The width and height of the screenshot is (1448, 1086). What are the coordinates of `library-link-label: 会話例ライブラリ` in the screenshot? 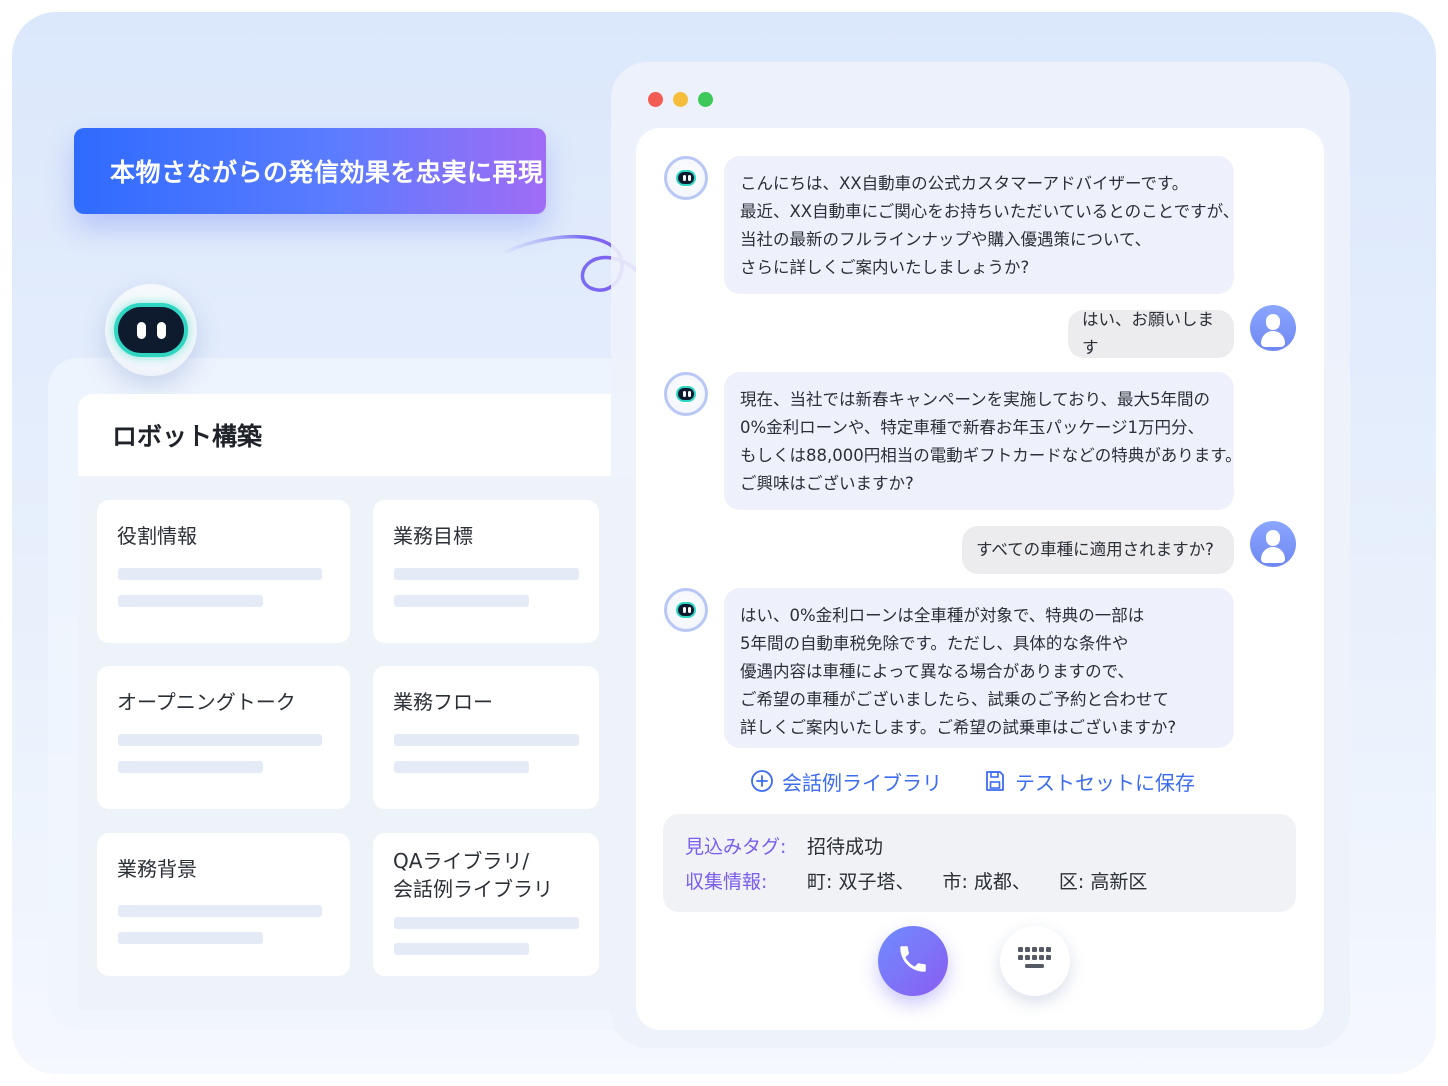 It's located at (862, 782).